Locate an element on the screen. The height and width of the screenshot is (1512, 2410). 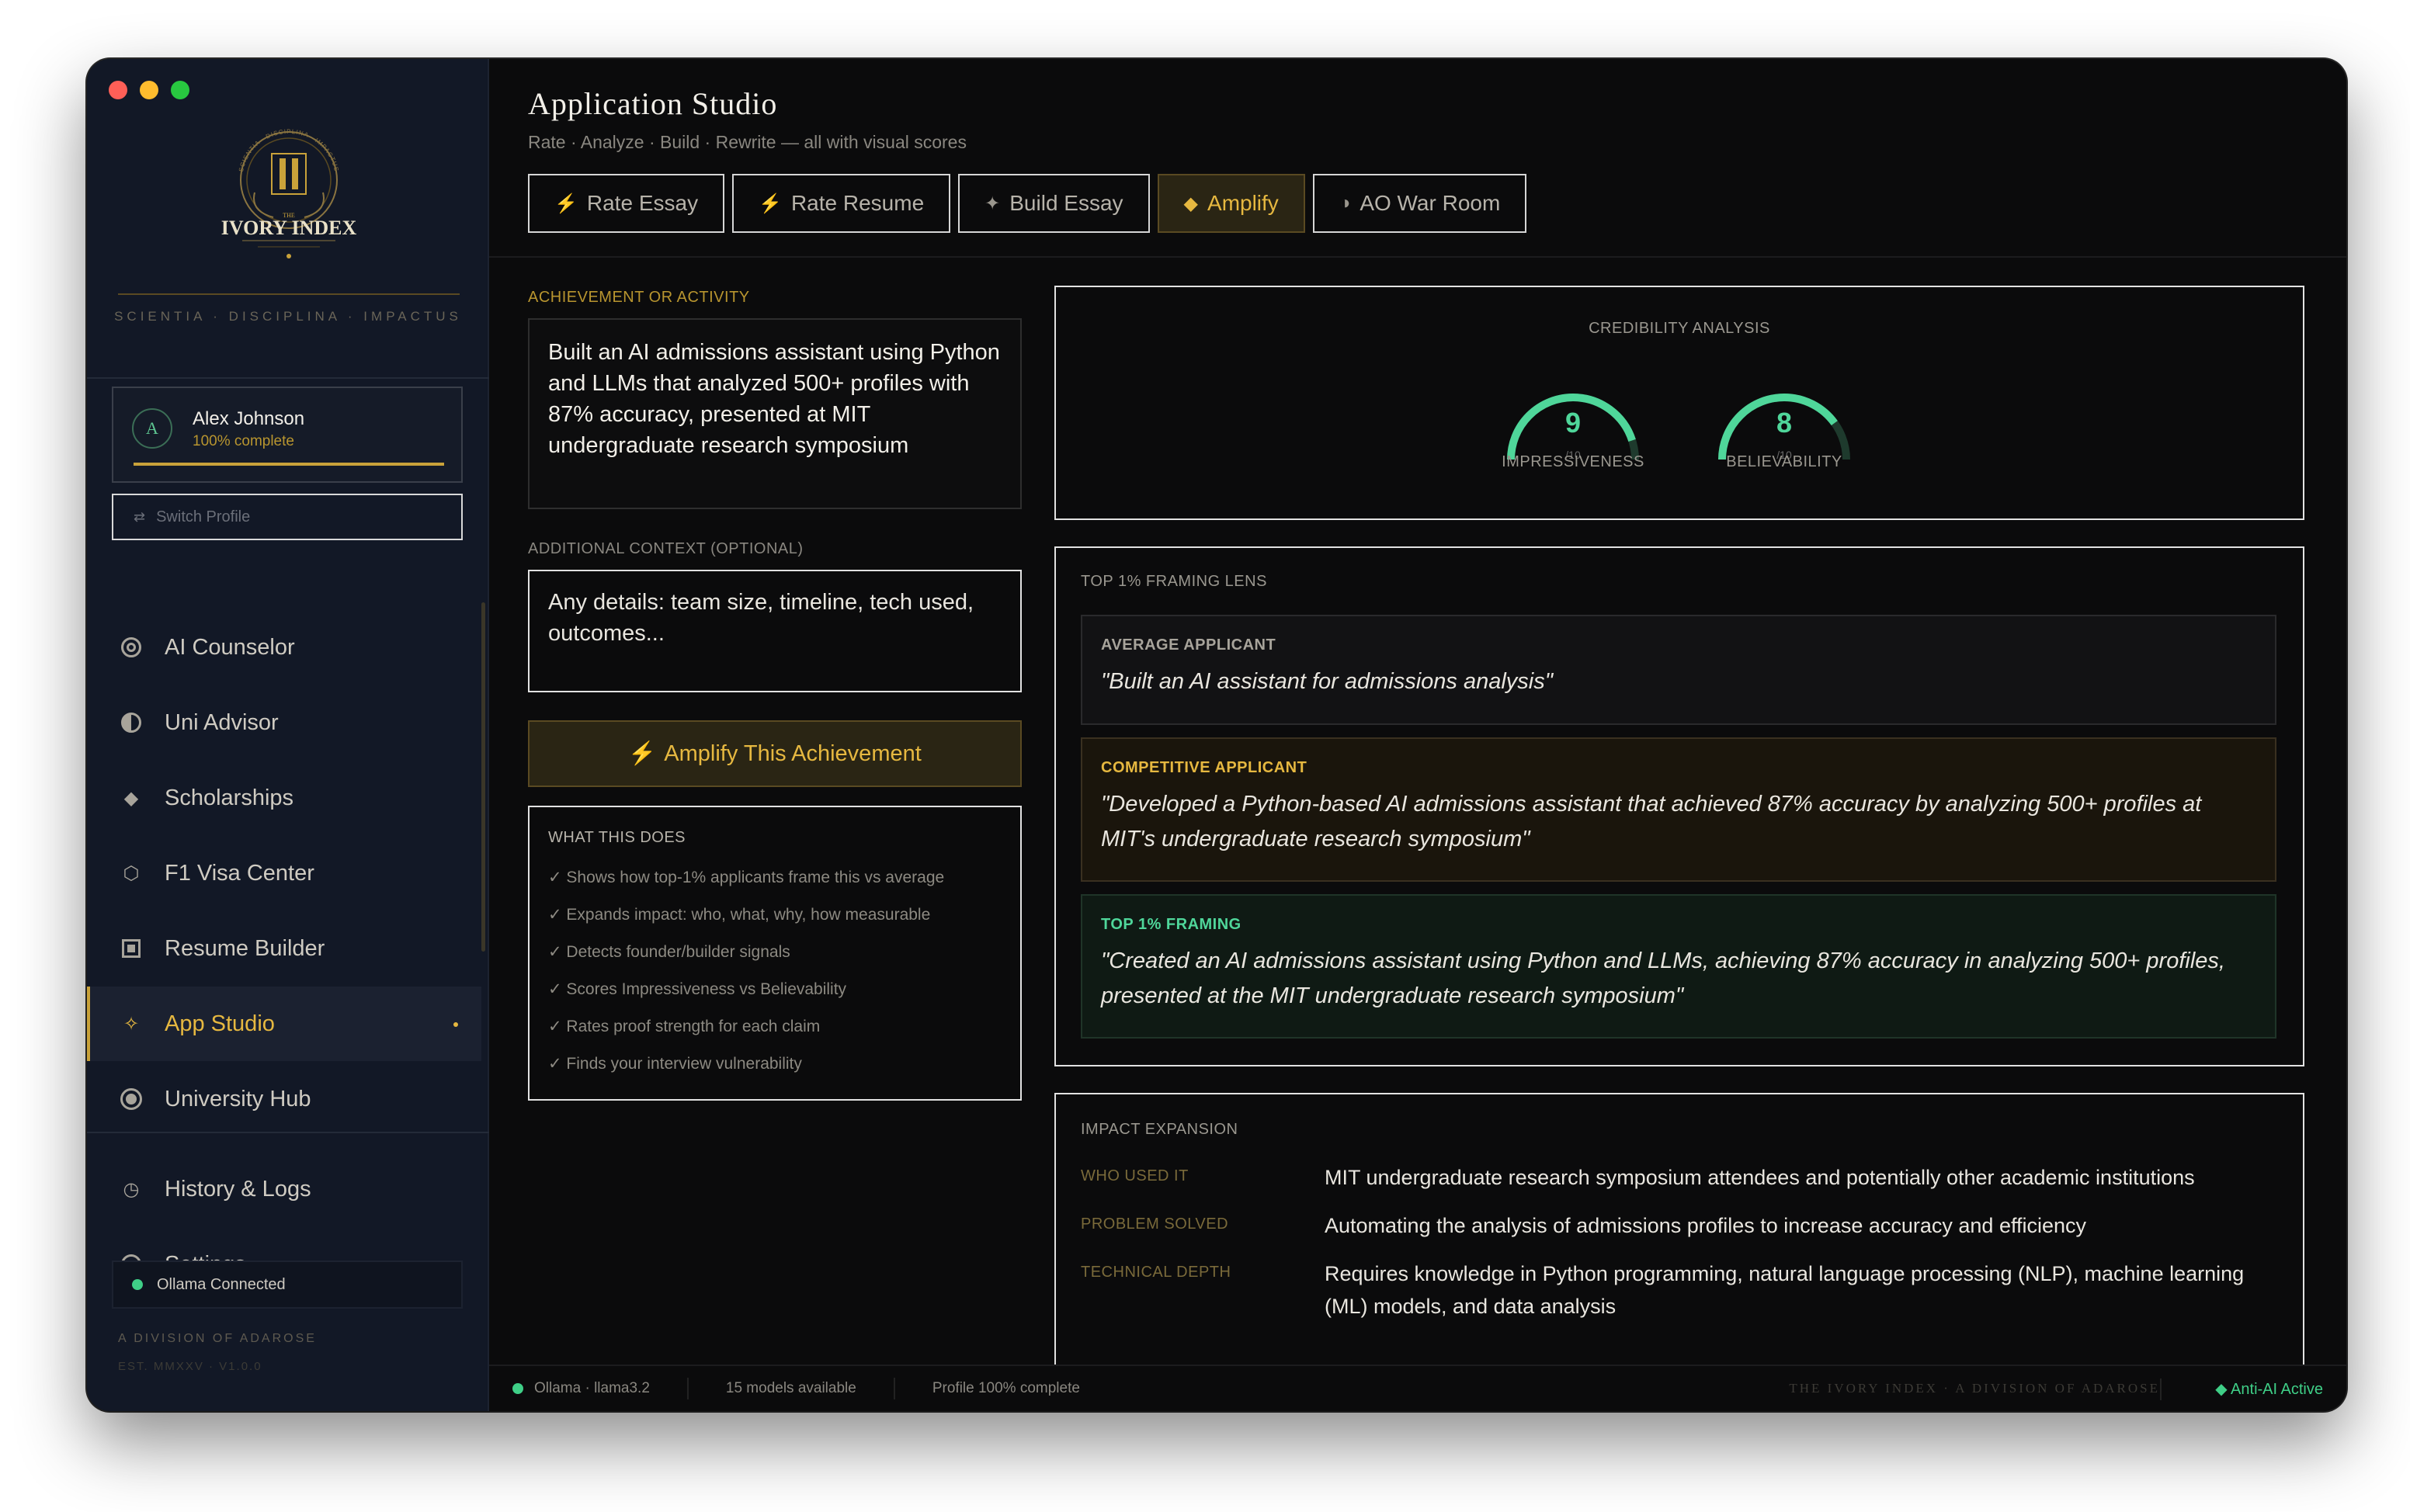
window-controls is located at coordinates (149, 90).